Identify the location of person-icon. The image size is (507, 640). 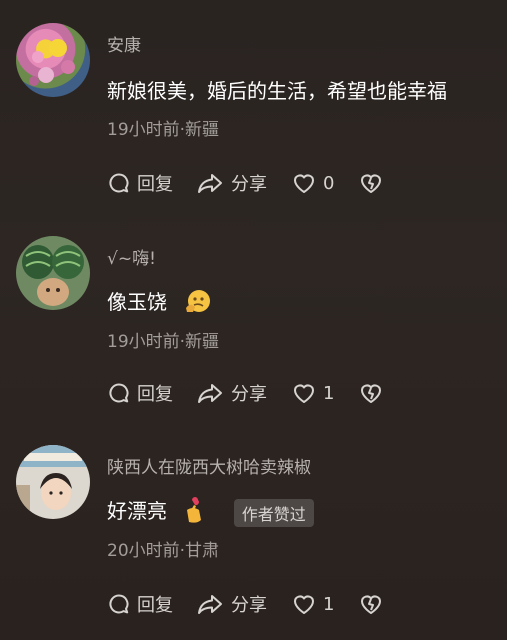
(53, 482).